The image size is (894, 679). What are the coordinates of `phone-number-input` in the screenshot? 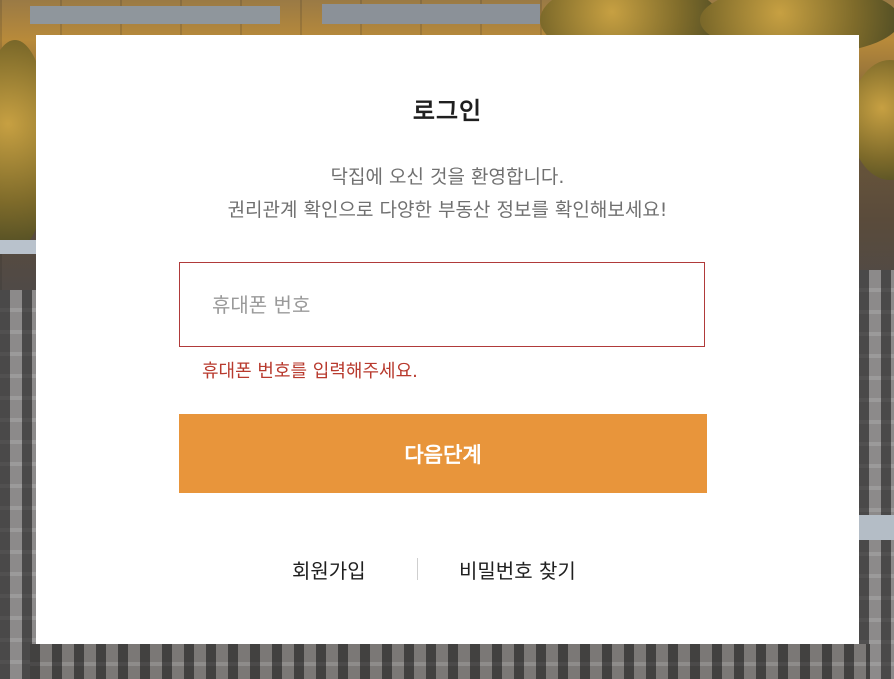 It's located at (442, 304).